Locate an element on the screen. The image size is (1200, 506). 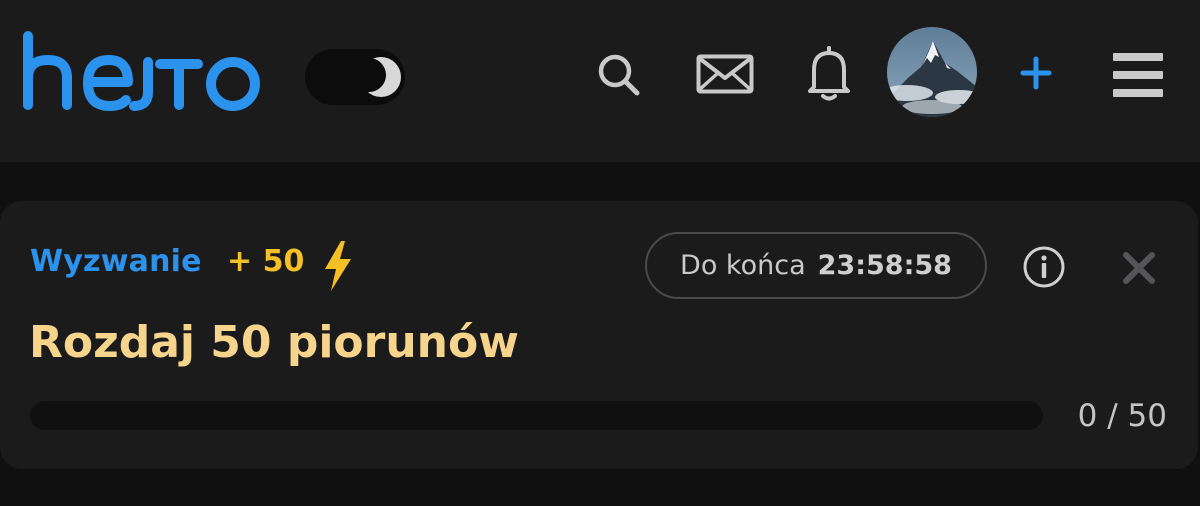
search-icon is located at coordinates (619, 75).